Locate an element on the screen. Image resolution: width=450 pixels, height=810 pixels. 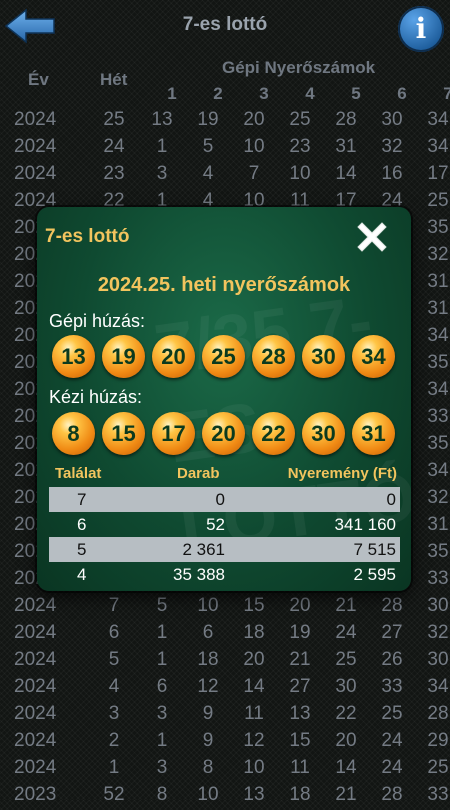
col-machine-numbers: Gépi Nyerőszámok is located at coordinates (299, 67).